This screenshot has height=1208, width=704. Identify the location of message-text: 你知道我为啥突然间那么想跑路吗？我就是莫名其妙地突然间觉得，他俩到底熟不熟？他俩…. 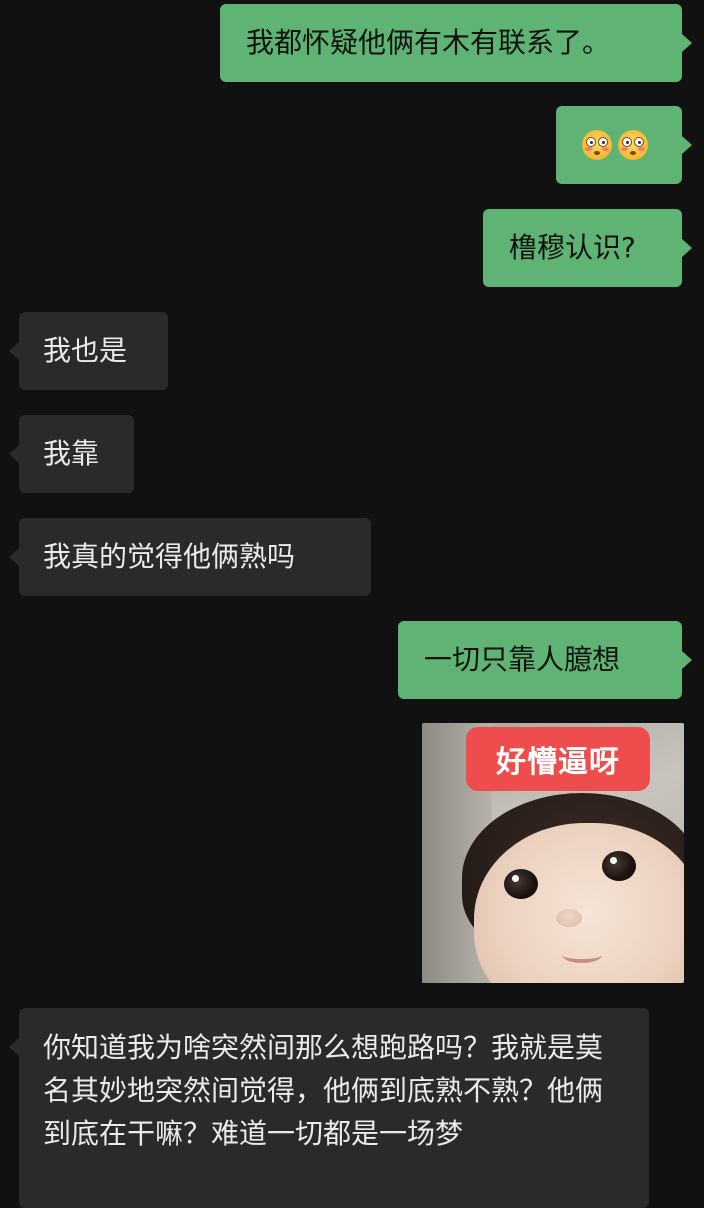
(323, 1090).